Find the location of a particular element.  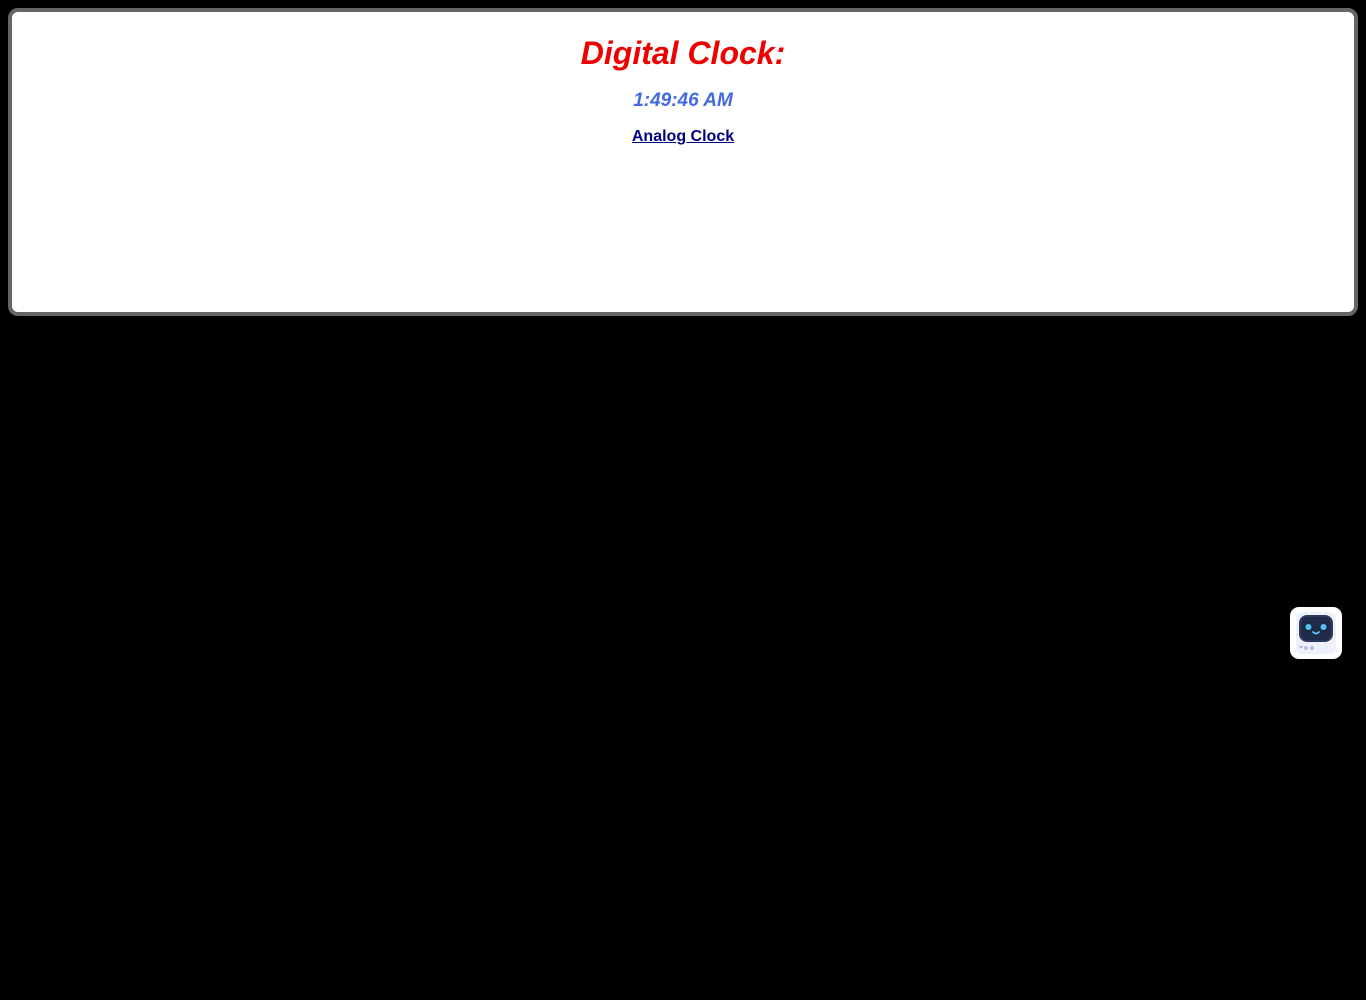

analog-clock-link: Analog Clock is located at coordinates (683, 137).